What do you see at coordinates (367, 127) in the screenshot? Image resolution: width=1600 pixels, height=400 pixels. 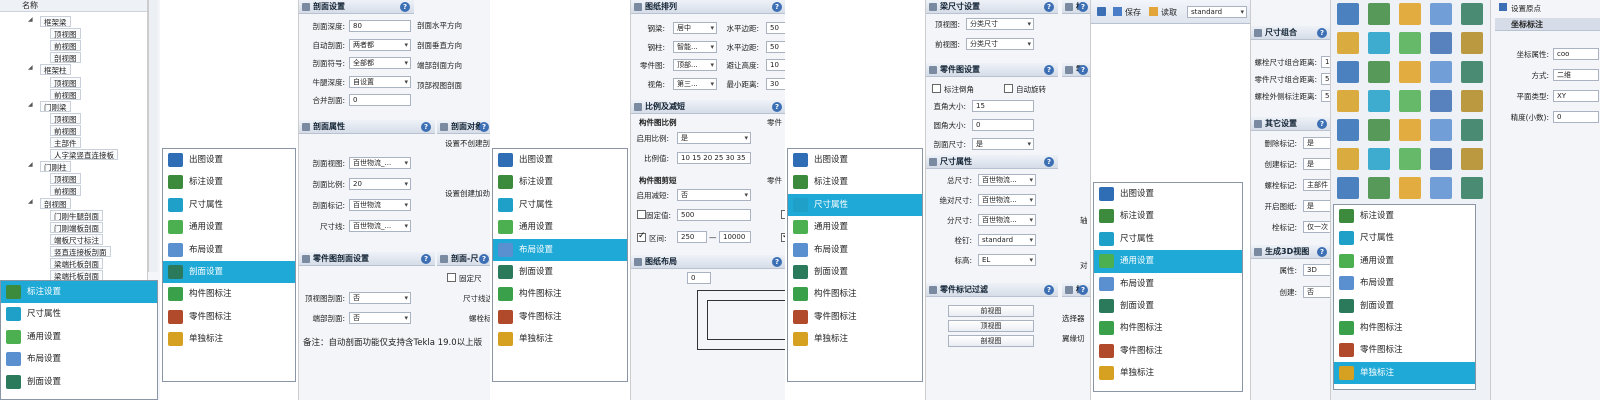 I see `group-header: 剖面属性?` at bounding box center [367, 127].